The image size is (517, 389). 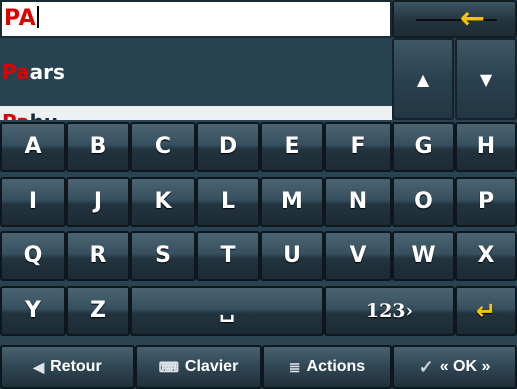 I want to click on enter-key: ↵, so click(x=486, y=311).